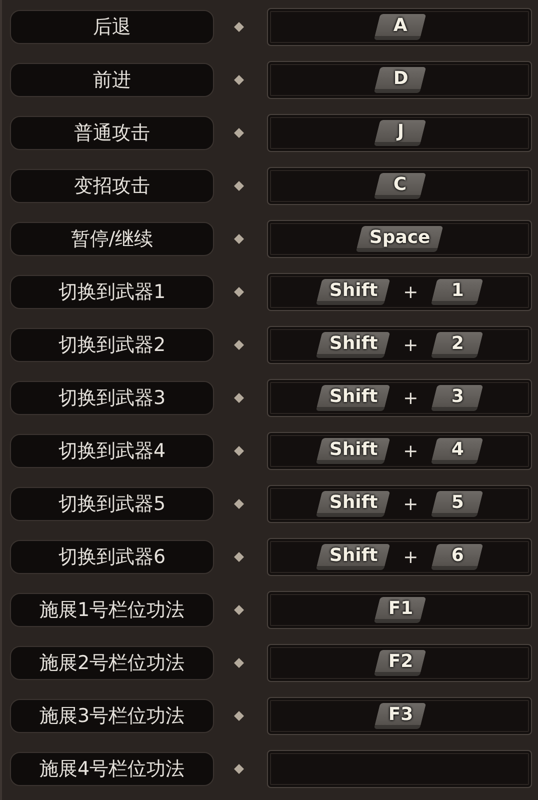  What do you see at coordinates (112, 27) in the screenshot?
I see `action-label: 后退` at bounding box center [112, 27].